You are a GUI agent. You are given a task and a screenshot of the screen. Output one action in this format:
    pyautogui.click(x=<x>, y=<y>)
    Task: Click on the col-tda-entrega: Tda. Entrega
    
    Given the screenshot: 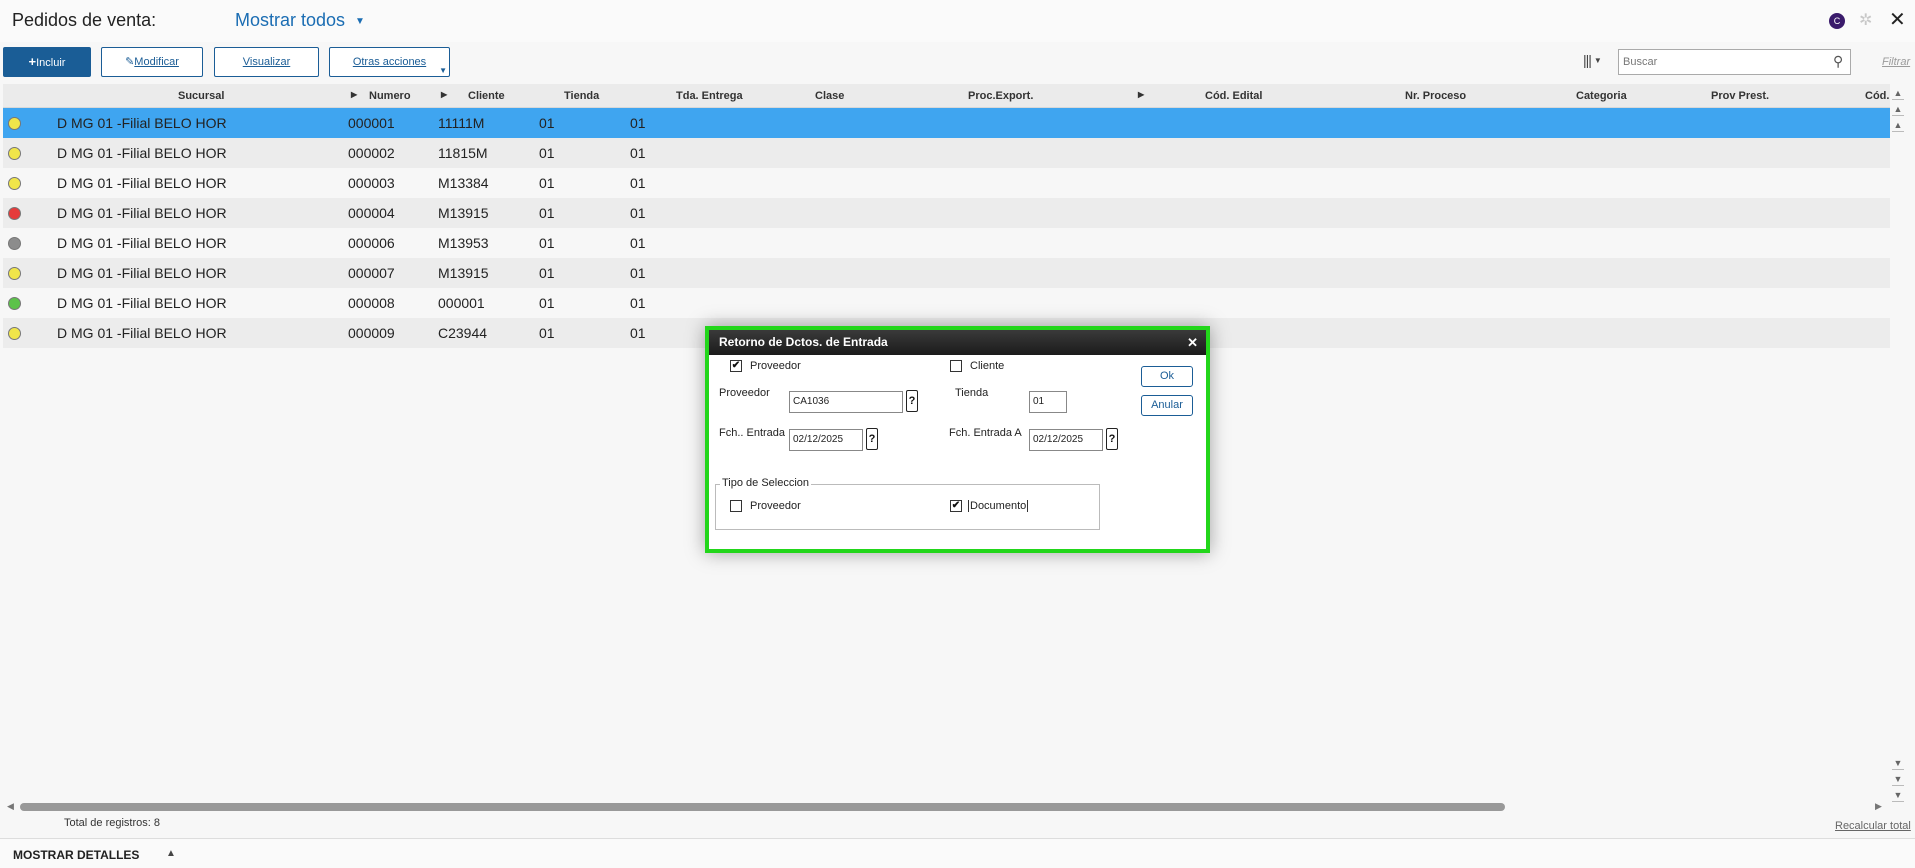 What is the action you would take?
    pyautogui.click(x=709, y=96)
    